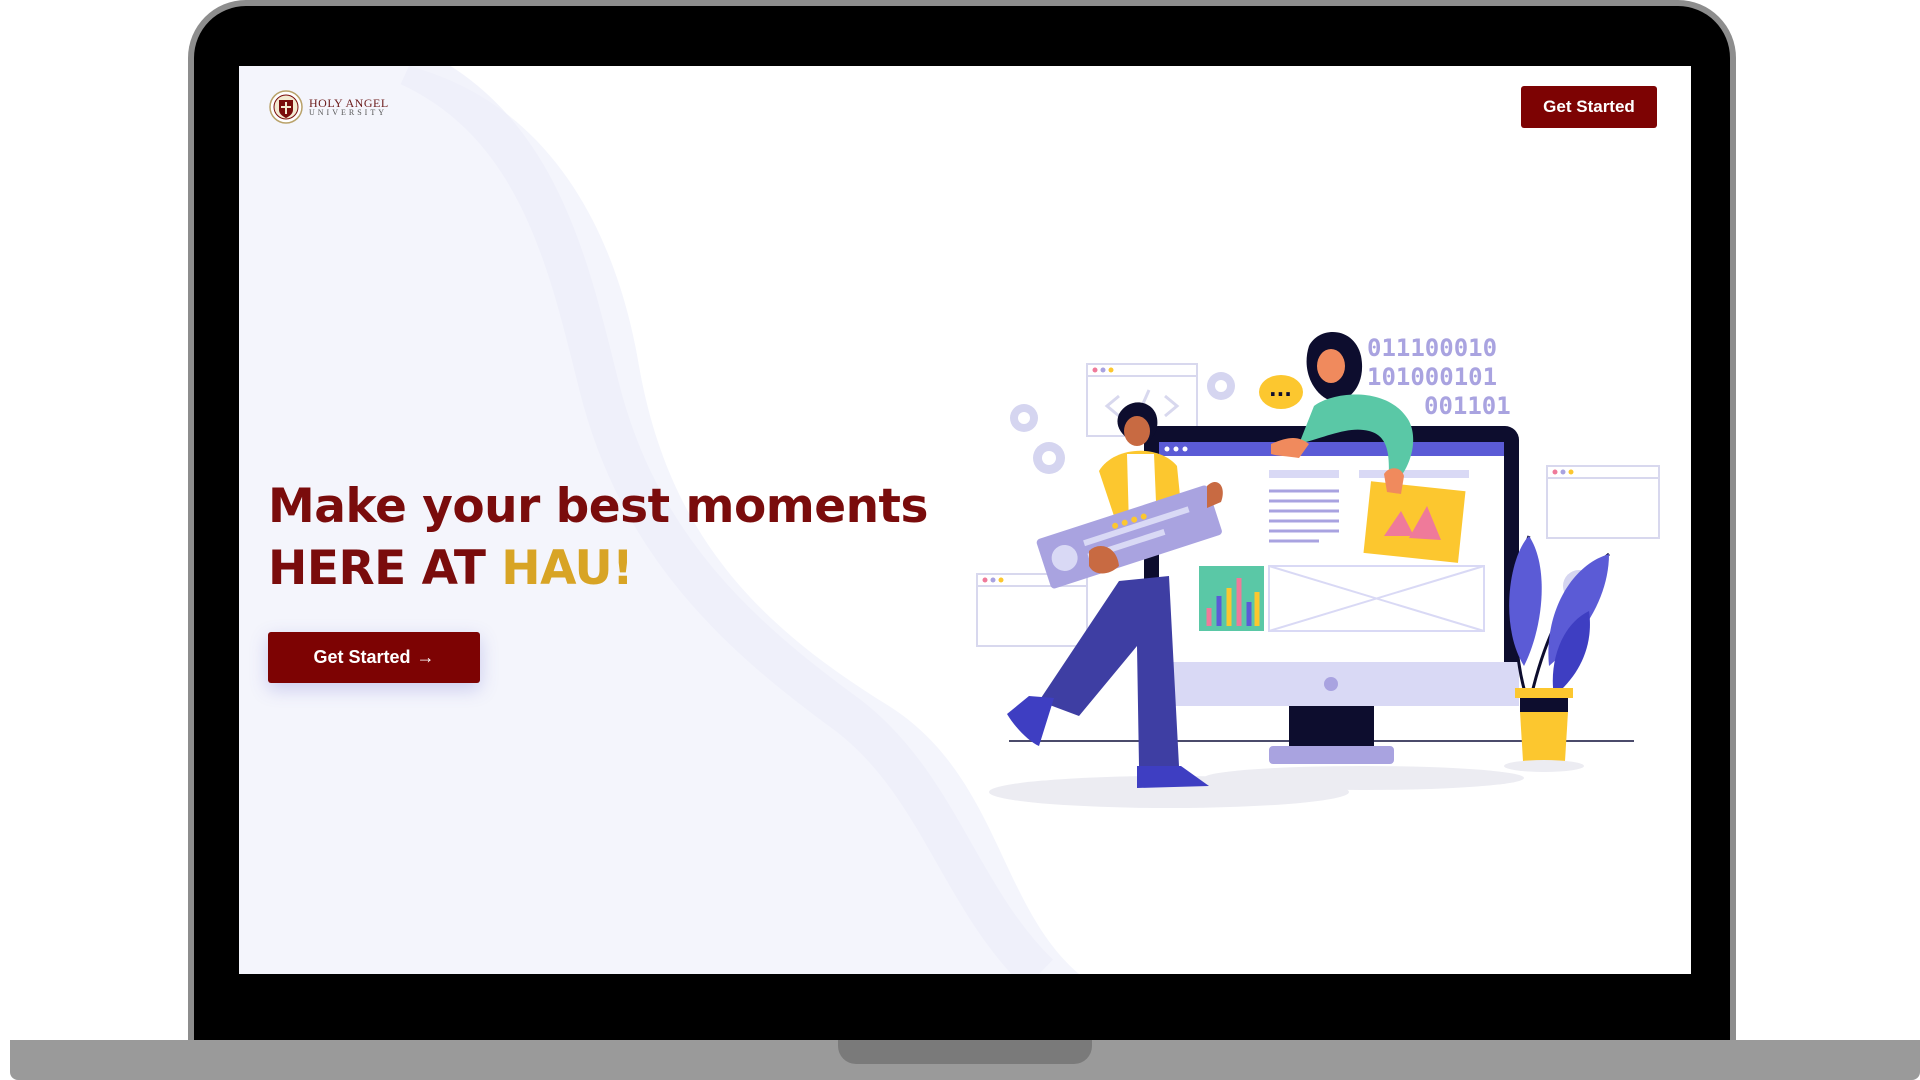  Describe the element at coordinates (1432, 377) in the screenshot. I see `binary-line-2: 101000101` at that location.